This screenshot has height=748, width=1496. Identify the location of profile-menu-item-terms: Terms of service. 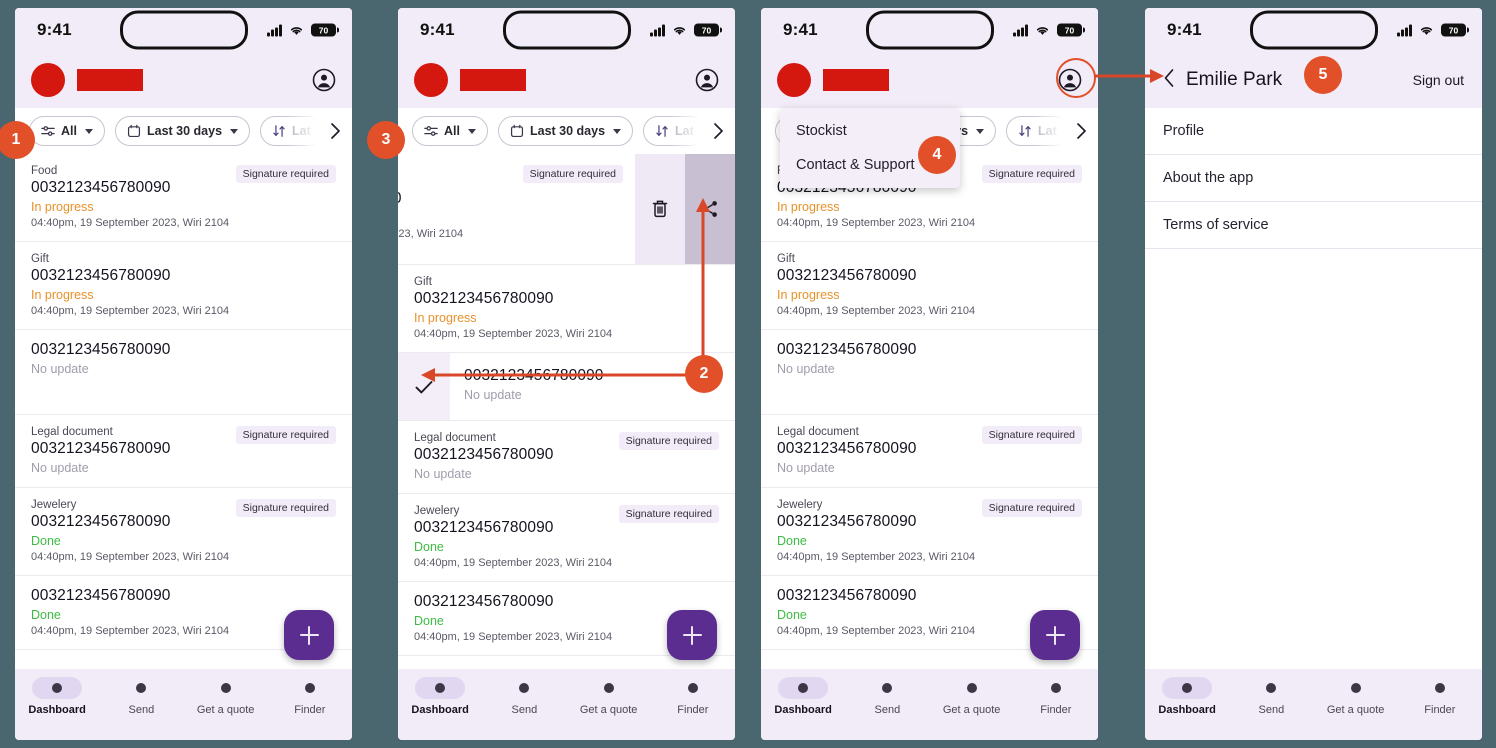
(1313, 225).